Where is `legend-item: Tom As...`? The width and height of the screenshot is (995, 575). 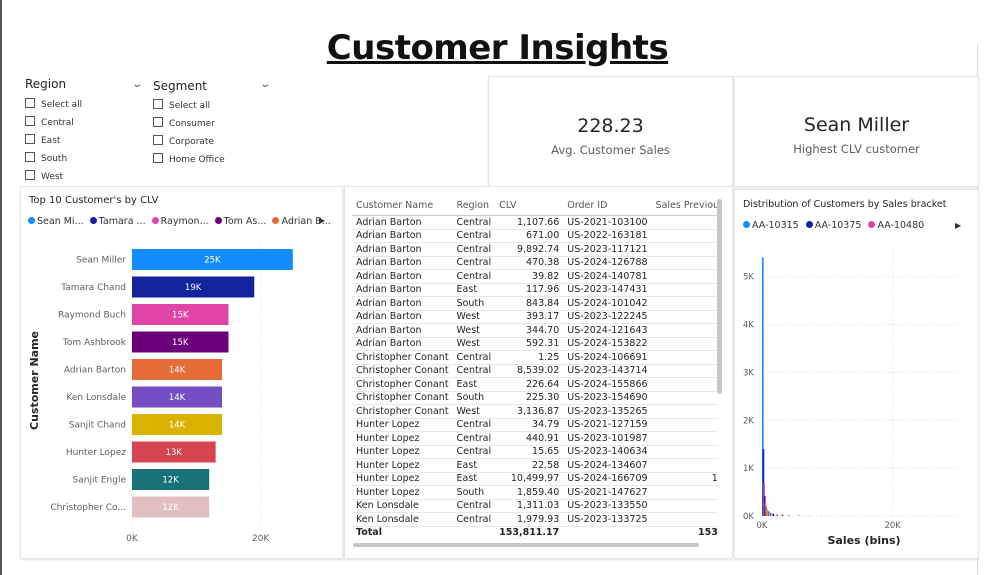
legend-item: Tom As... is located at coordinates (239, 221).